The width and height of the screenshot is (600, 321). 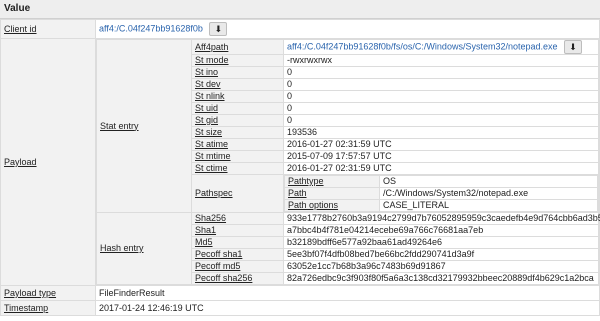 What do you see at coordinates (347, 29) in the screenshot?
I see `client-id-cell: aff4:/C.04f247bb91628f0b ⬇` at bounding box center [347, 29].